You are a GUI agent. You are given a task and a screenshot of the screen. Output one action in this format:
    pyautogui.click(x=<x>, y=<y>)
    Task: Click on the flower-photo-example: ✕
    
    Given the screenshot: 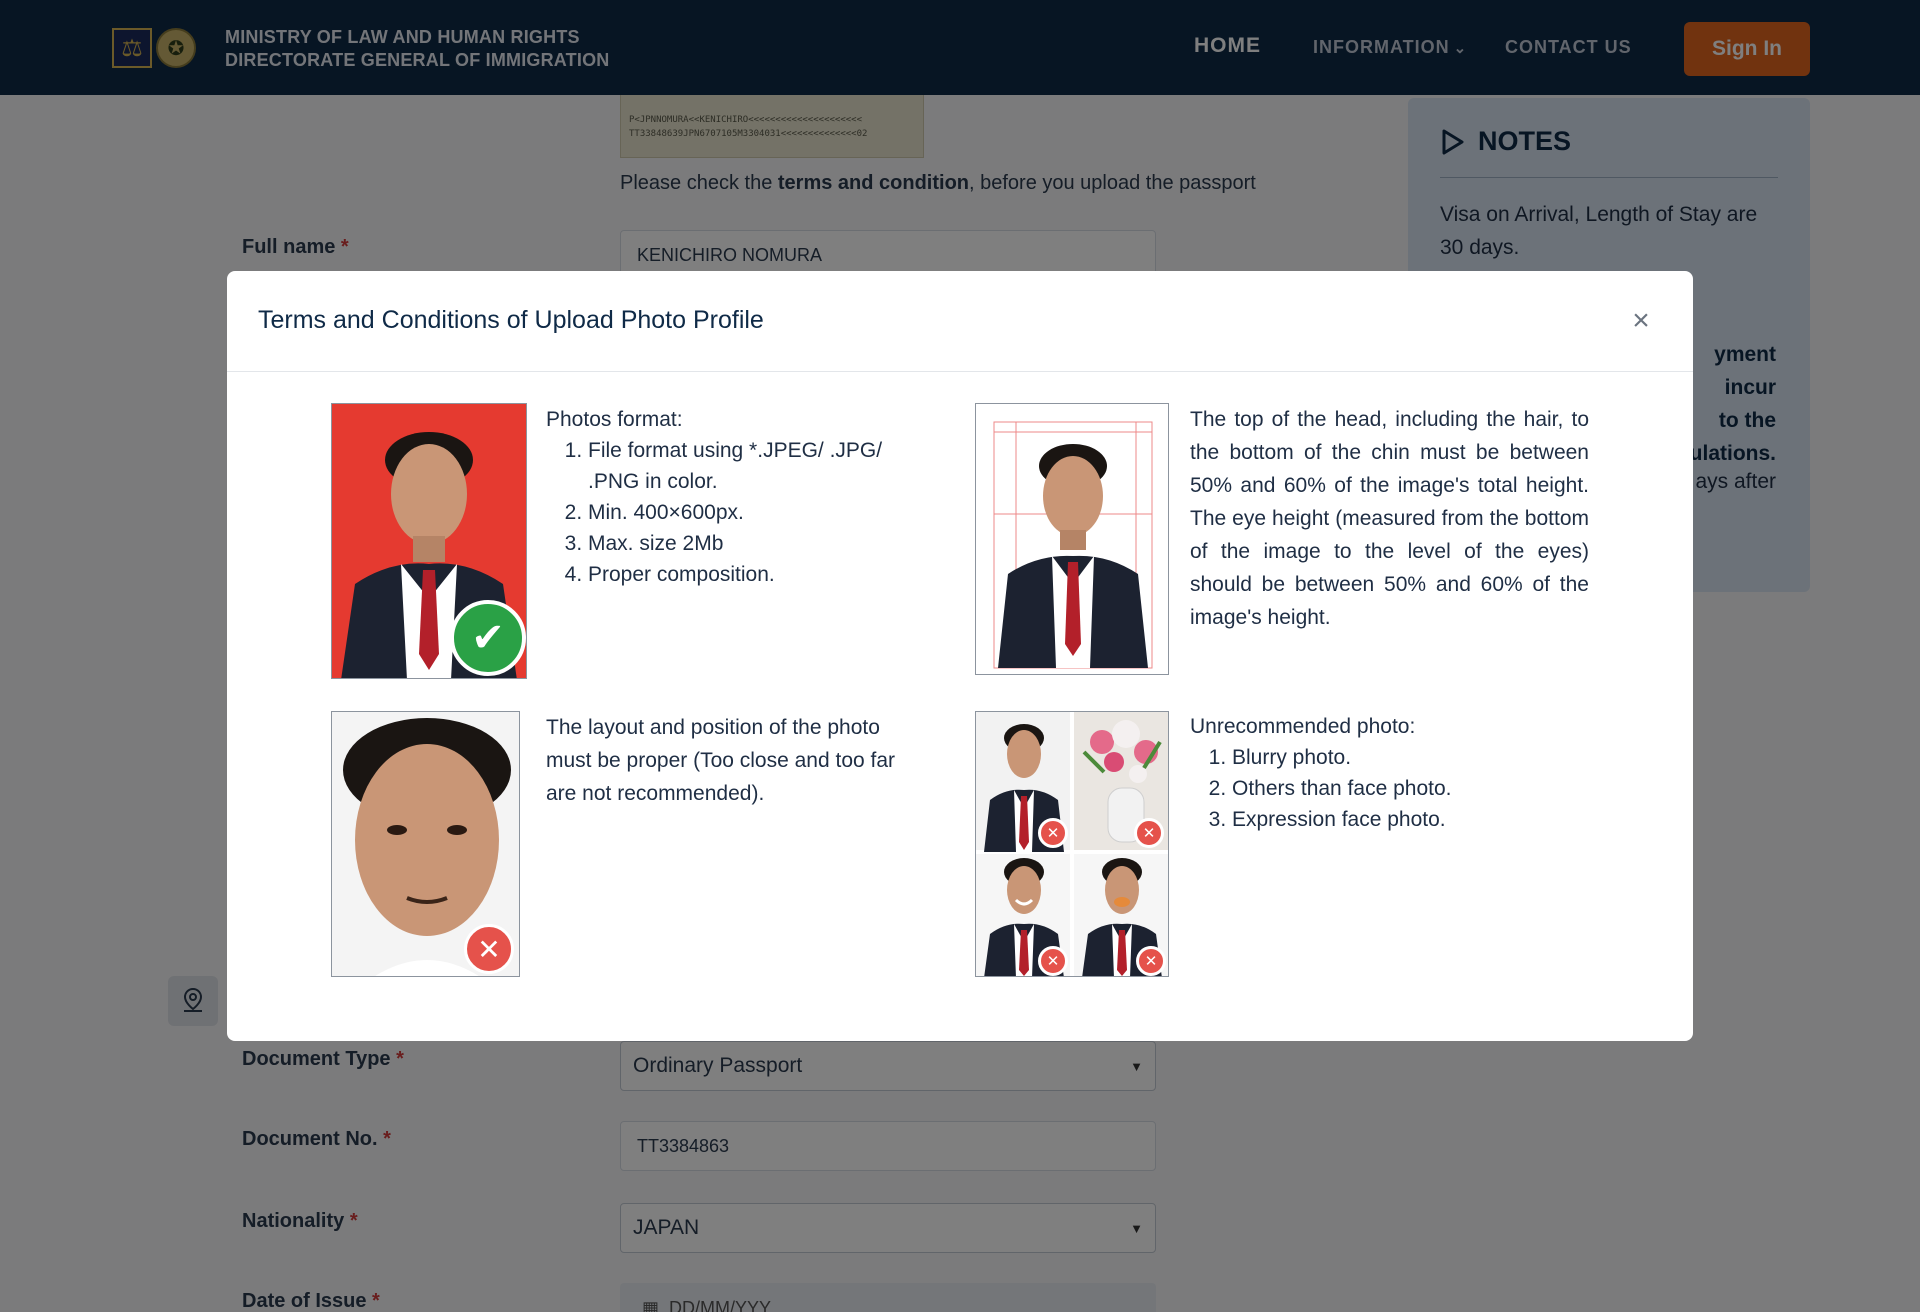 What is the action you would take?
    pyautogui.click(x=1121, y=782)
    